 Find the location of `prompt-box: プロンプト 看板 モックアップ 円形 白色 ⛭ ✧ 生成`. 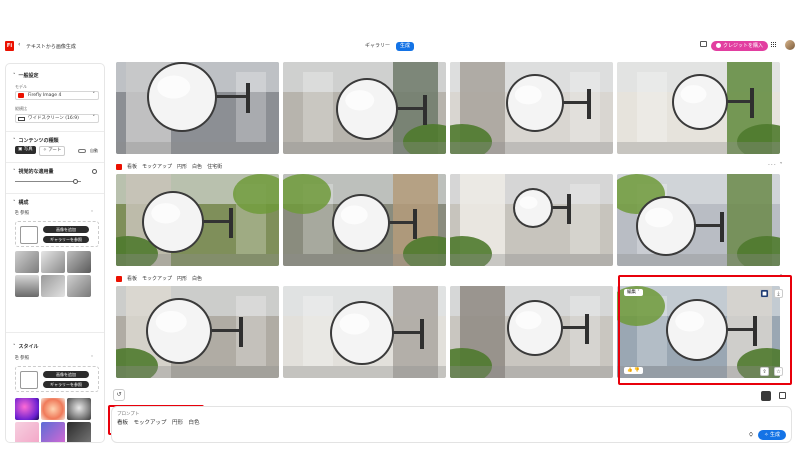

prompt-box: プロンプト 看板 モックアップ 円形 白色 ⛭ ✧ 生成 is located at coordinates (451, 424).